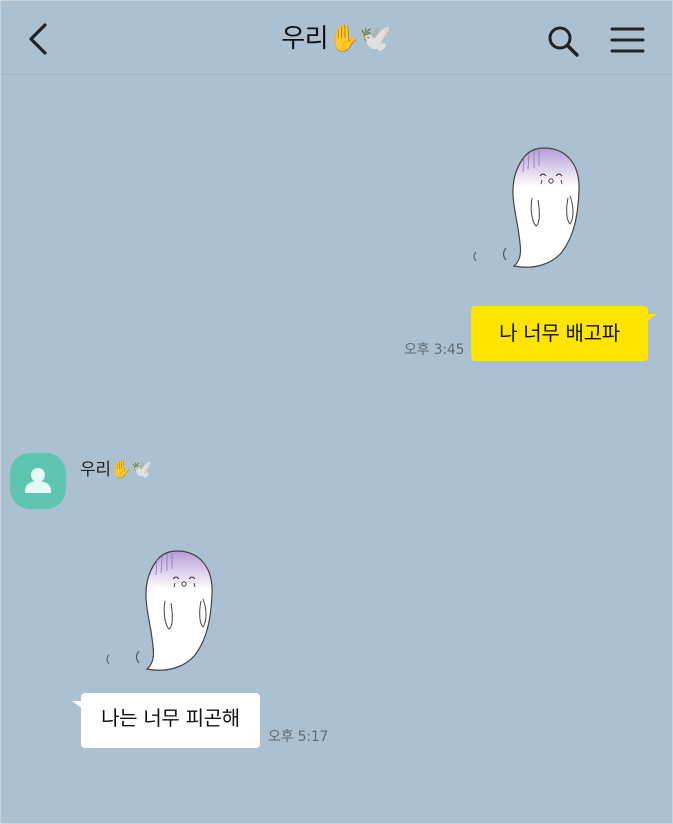 The height and width of the screenshot is (824, 673). Describe the element at coordinates (166, 720) in the screenshot. I see `incoming-message-bubble: 나는 너무 피곤해` at that location.